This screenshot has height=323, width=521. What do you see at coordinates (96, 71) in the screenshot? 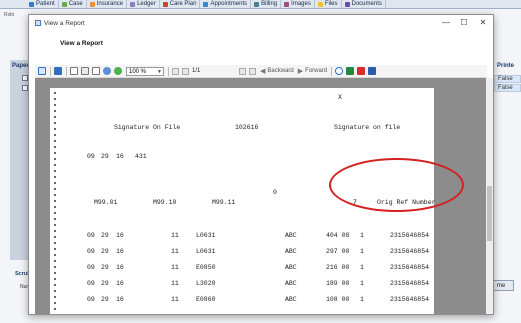
I see `page-icon` at bounding box center [96, 71].